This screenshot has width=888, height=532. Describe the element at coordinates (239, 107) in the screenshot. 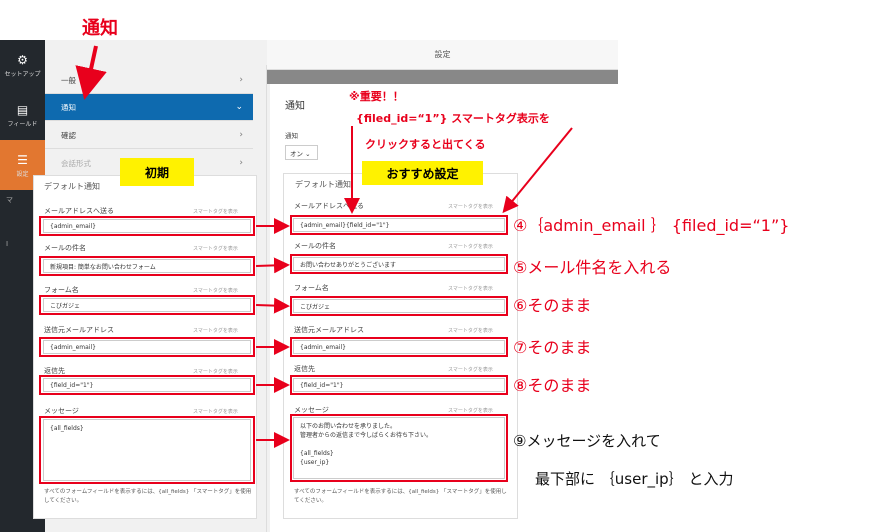

I see `chevron-down-icon: ⌄` at that location.